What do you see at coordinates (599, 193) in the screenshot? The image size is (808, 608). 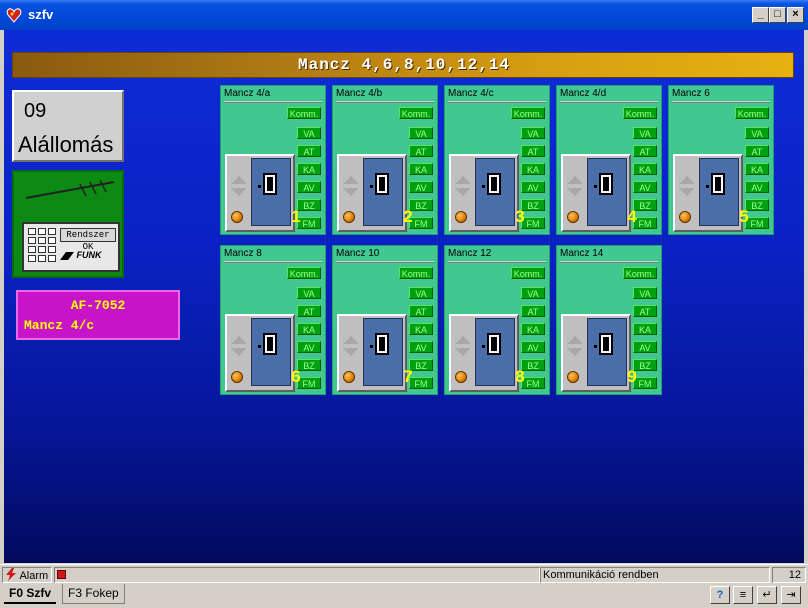 I see `door-control: 4` at bounding box center [599, 193].